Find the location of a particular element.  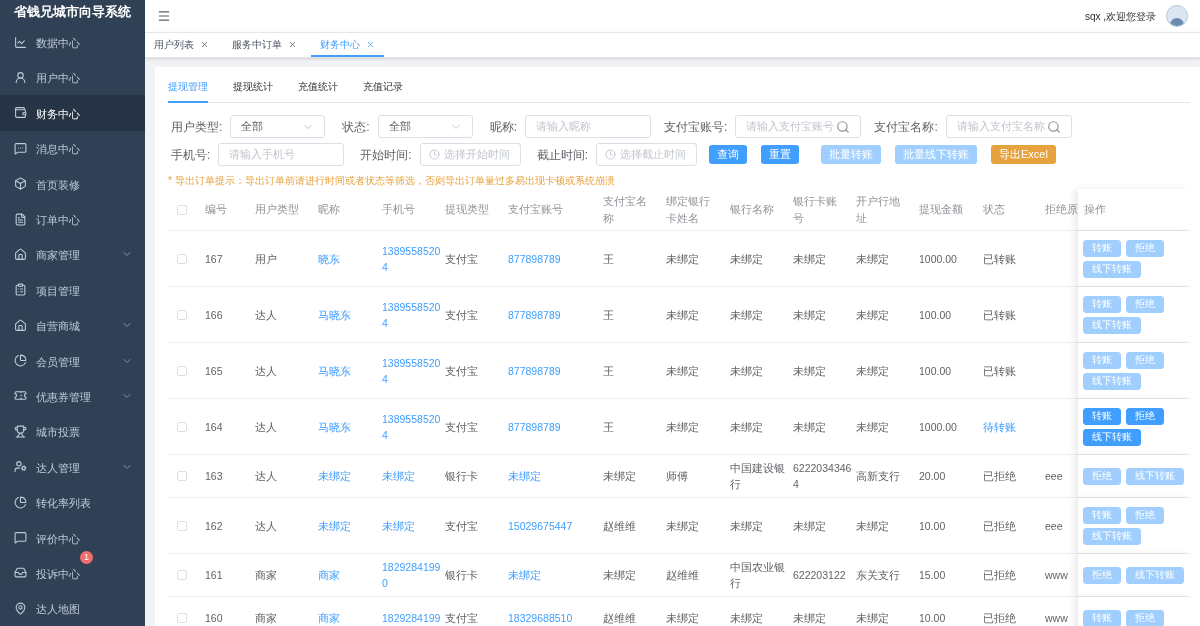

table-cell: 晓东 is located at coordinates (345, 258).